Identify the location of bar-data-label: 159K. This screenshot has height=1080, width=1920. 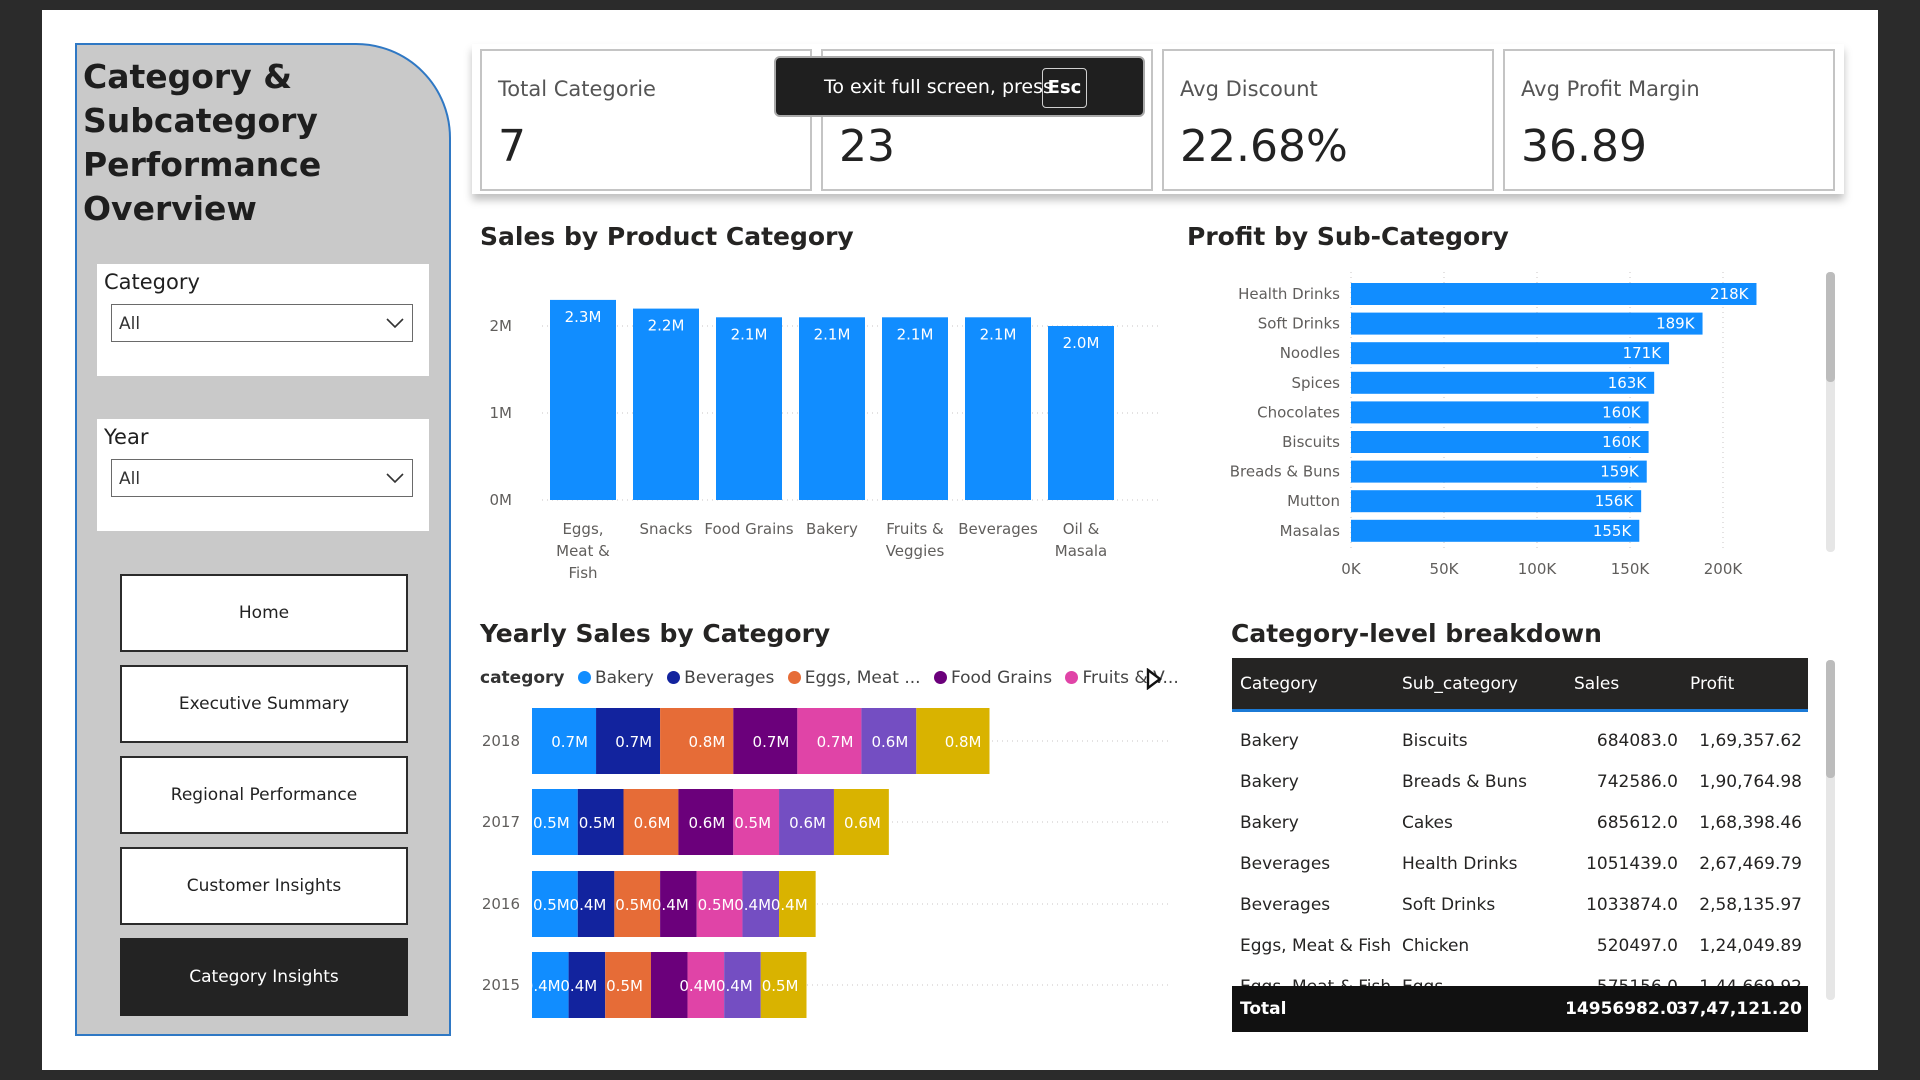
(1620, 472).